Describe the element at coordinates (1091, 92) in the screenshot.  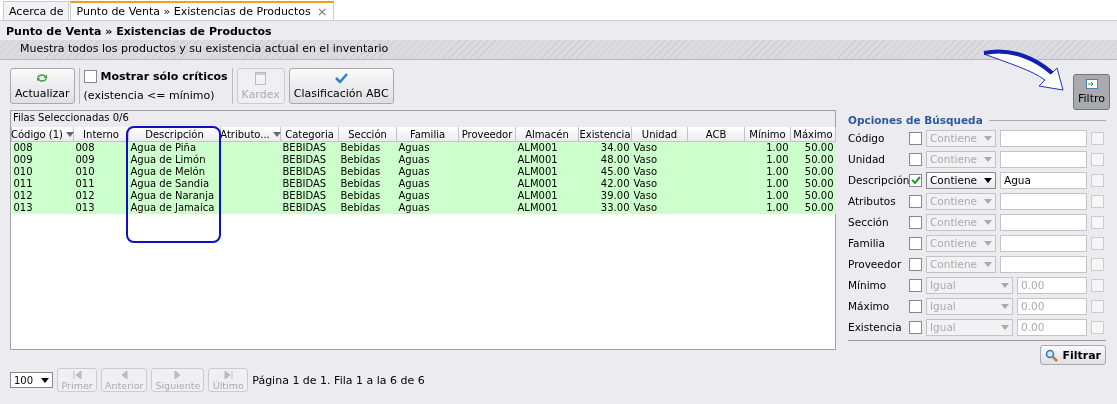
I see `filter-button: Filtro` at that location.